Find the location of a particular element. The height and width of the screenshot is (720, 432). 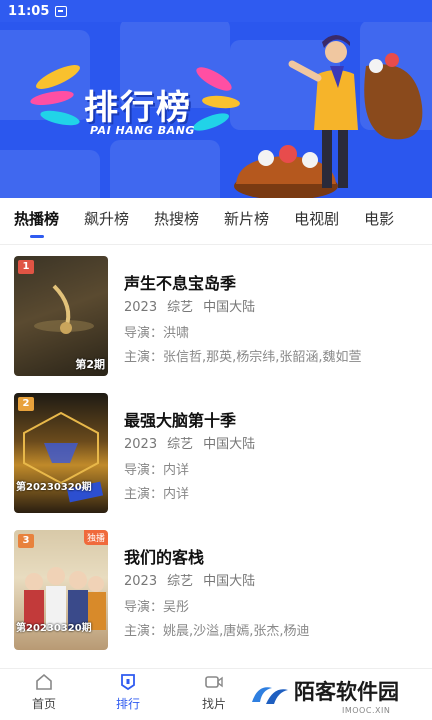

rank-badge: 1 is located at coordinates (26, 267).